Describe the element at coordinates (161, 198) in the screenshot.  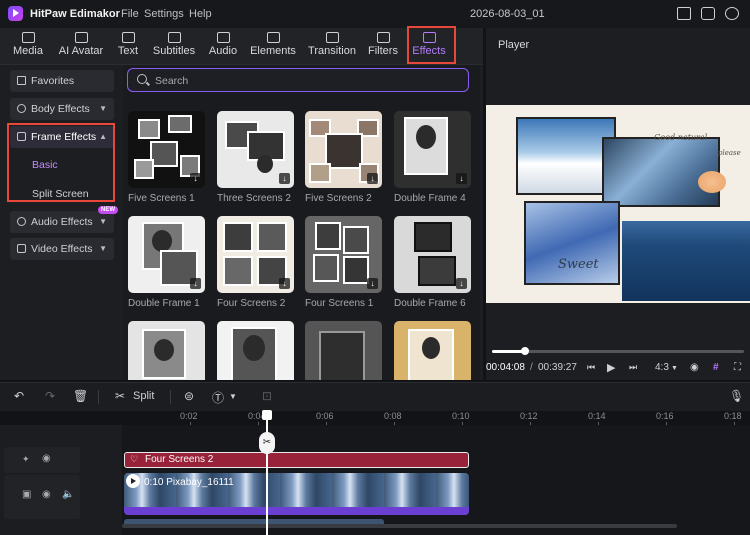
I see `effect-label: Five Screens 1` at that location.